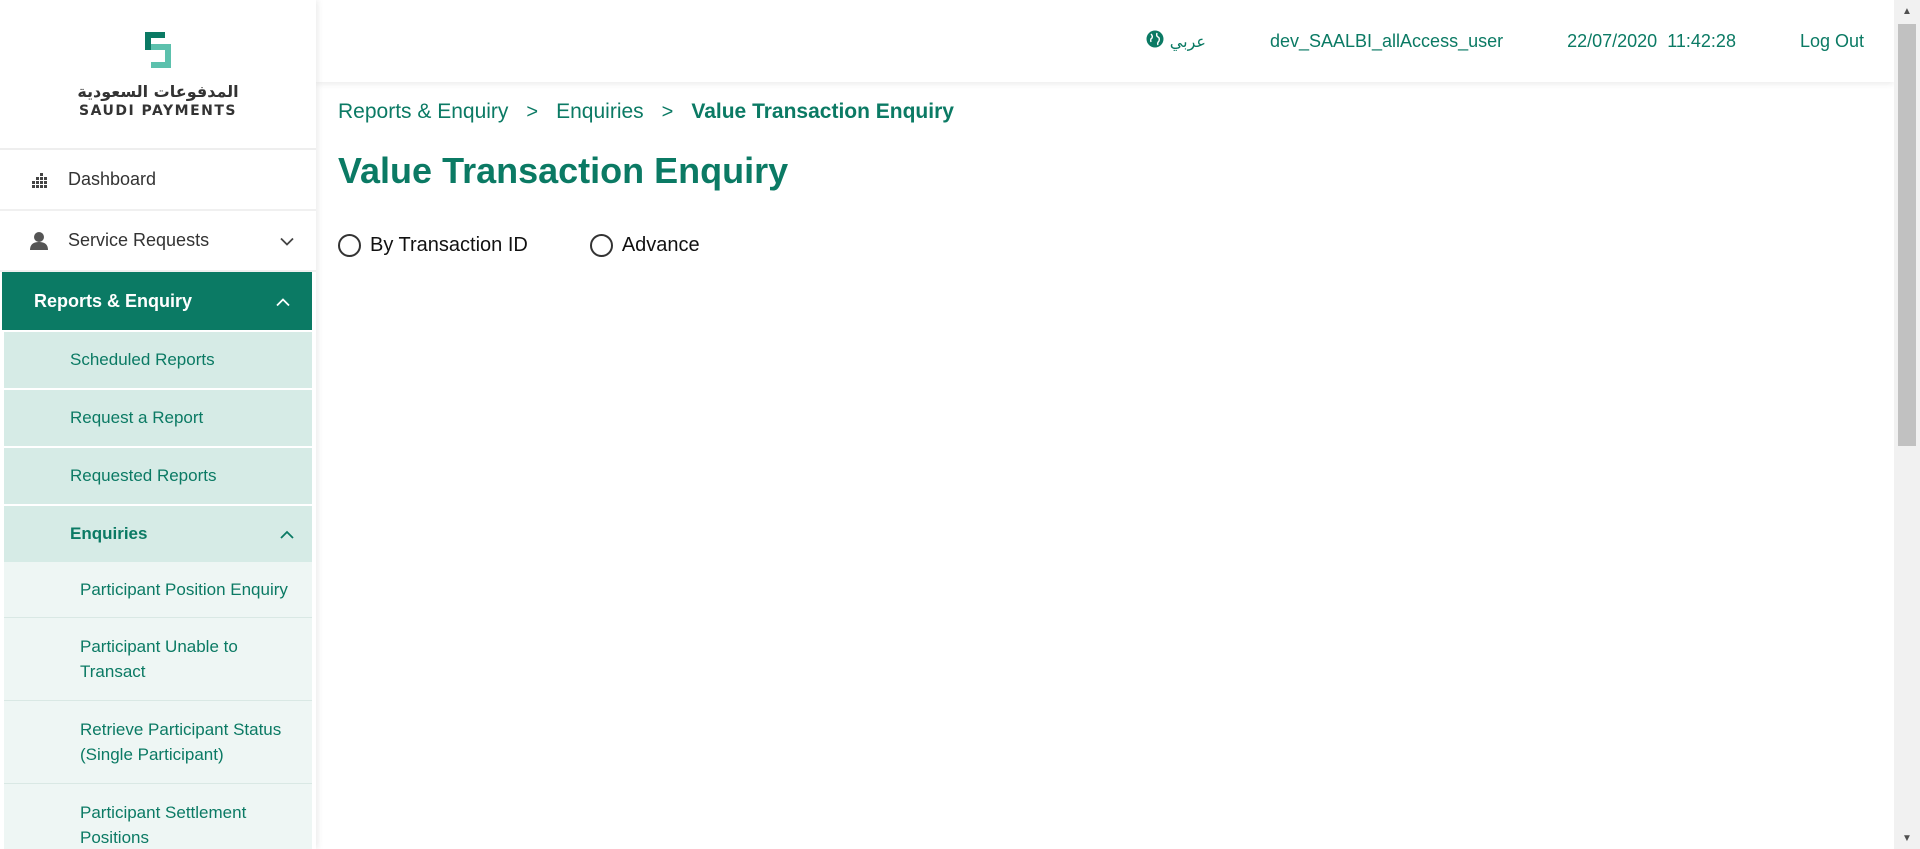 This screenshot has width=1920, height=849. Describe the element at coordinates (1907, 235) in the screenshot. I see `scrollbar-thumb` at that location.